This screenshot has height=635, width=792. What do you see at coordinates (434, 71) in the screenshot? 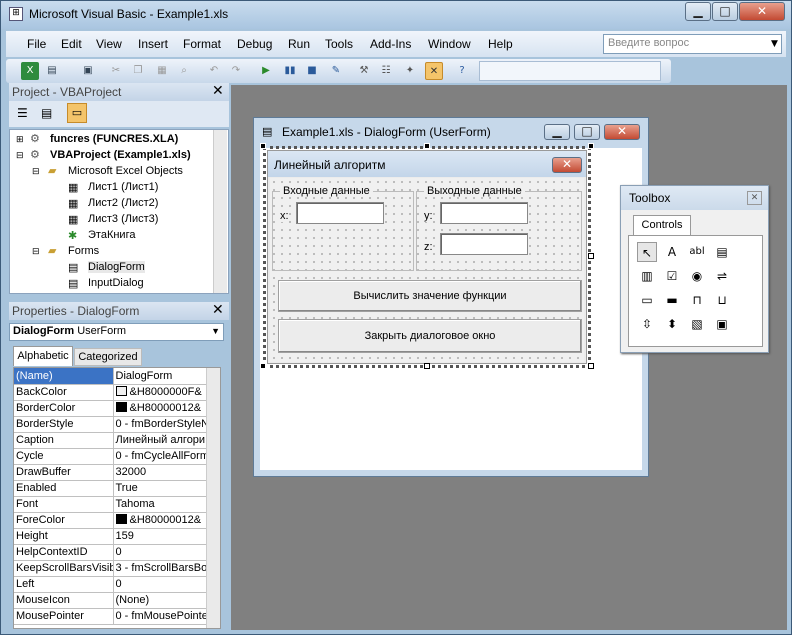
I see `toolbox-icon: ✕` at bounding box center [434, 71].